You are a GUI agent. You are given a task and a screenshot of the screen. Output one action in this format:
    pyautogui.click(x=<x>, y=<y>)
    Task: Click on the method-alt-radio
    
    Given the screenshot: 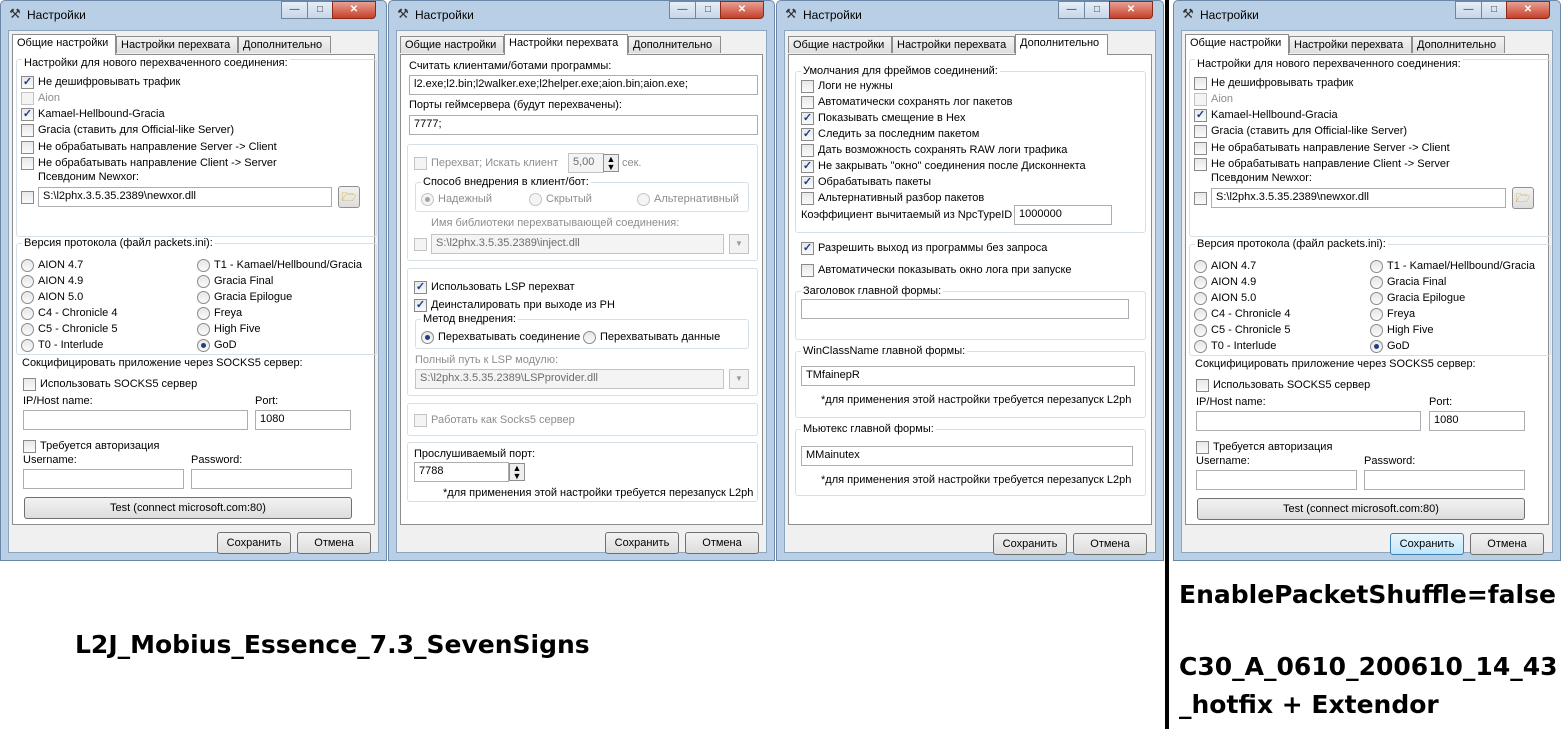 What is the action you would take?
    pyautogui.click(x=643, y=199)
    